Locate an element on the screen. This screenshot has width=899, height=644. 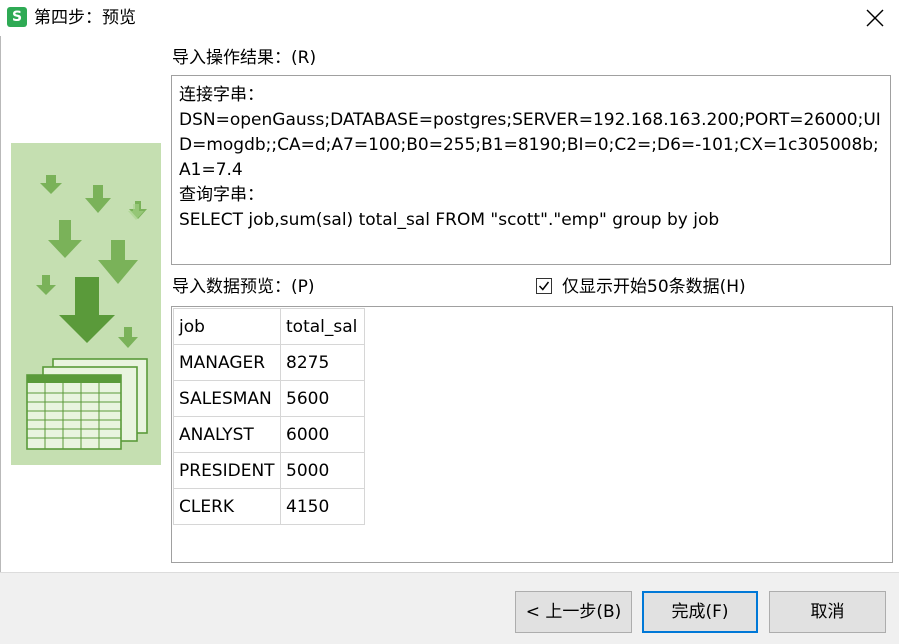
show-first-50-label: 仅显示开始50条数据(H) is located at coordinates (654, 287).